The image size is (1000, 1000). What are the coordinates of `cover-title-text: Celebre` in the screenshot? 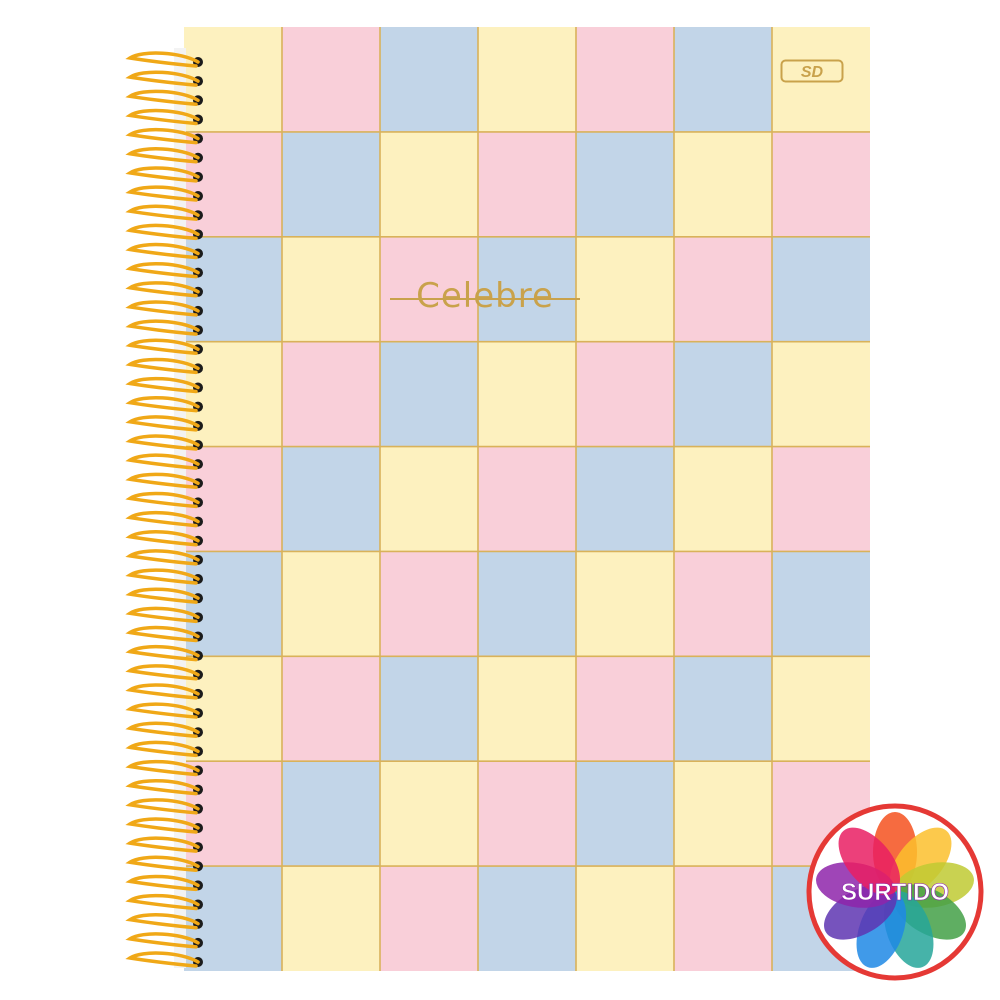 It's located at (485, 296).